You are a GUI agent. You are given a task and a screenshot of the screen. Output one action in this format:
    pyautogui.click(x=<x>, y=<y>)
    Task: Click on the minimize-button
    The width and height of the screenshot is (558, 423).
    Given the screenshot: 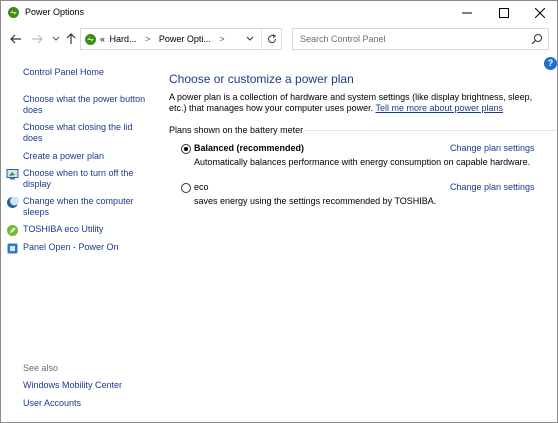 What is the action you would take?
    pyautogui.click(x=467, y=12)
    